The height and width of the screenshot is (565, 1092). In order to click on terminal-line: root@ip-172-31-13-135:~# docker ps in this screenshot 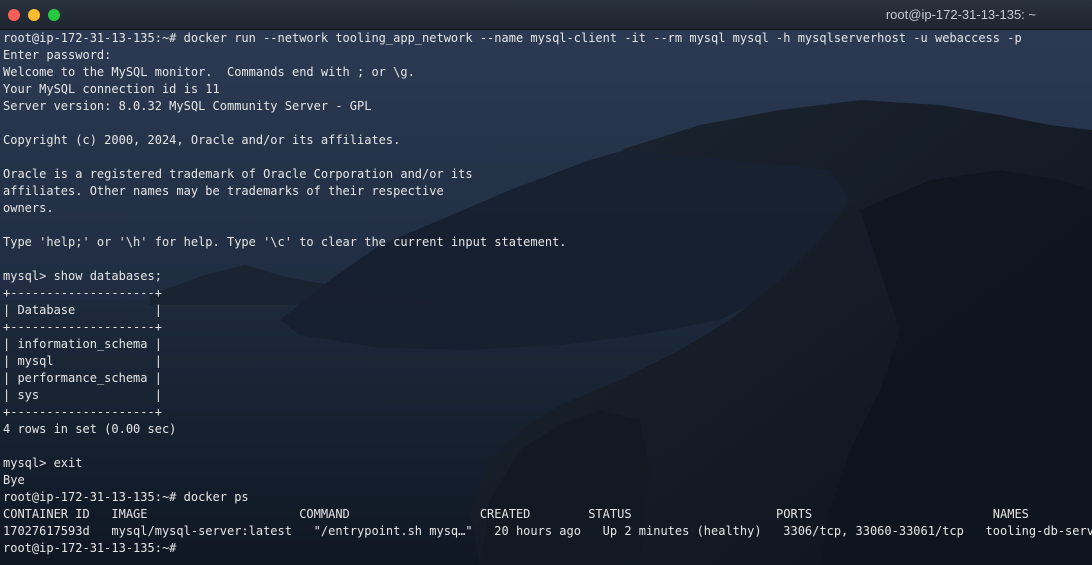, I will do `click(126, 497)`.